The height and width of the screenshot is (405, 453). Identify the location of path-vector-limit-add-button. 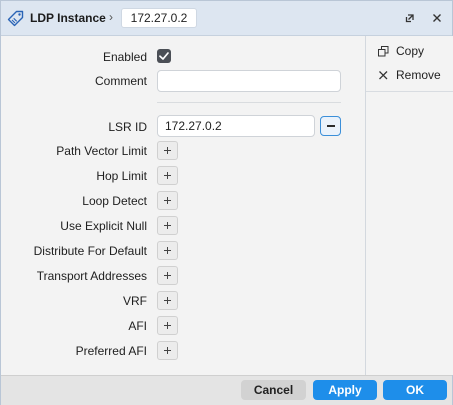
(167, 150).